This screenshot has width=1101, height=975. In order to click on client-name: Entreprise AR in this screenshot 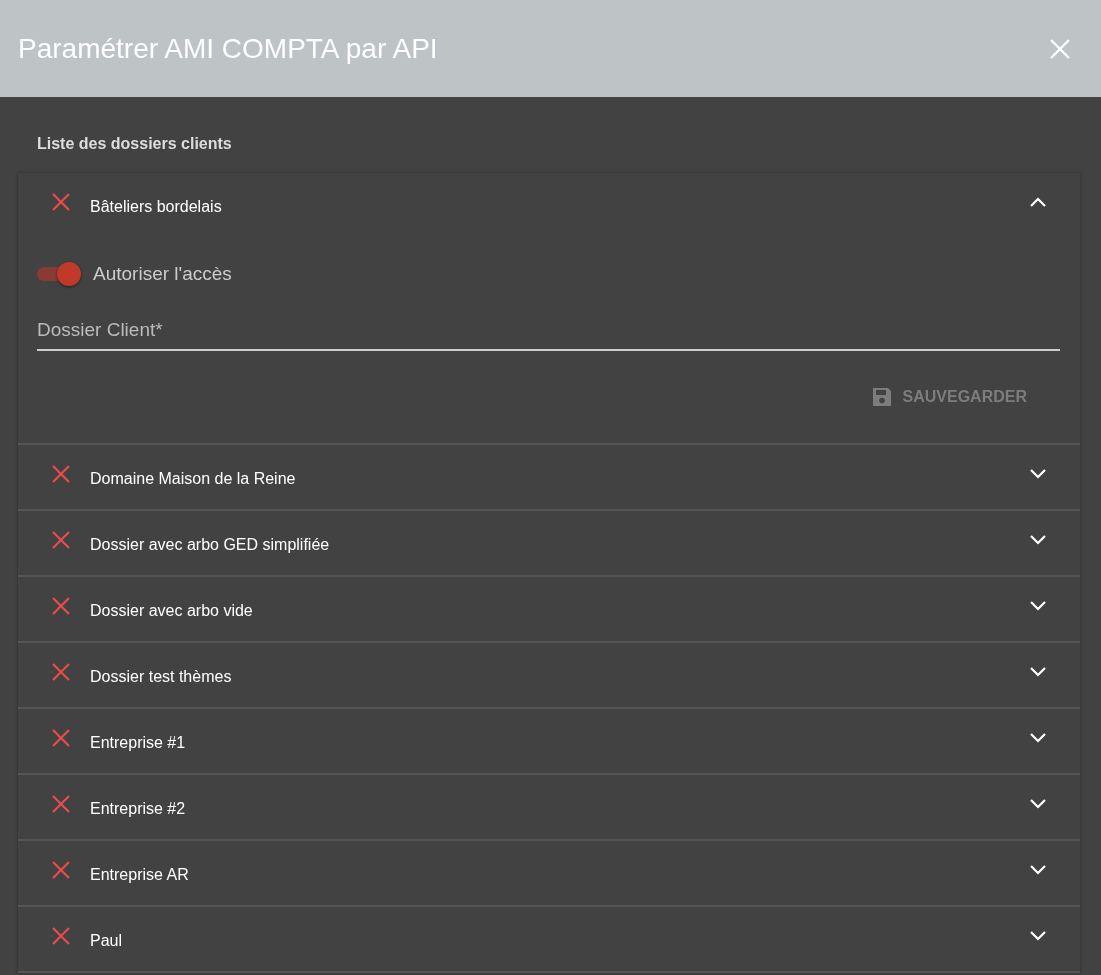, I will do `click(560, 875)`.